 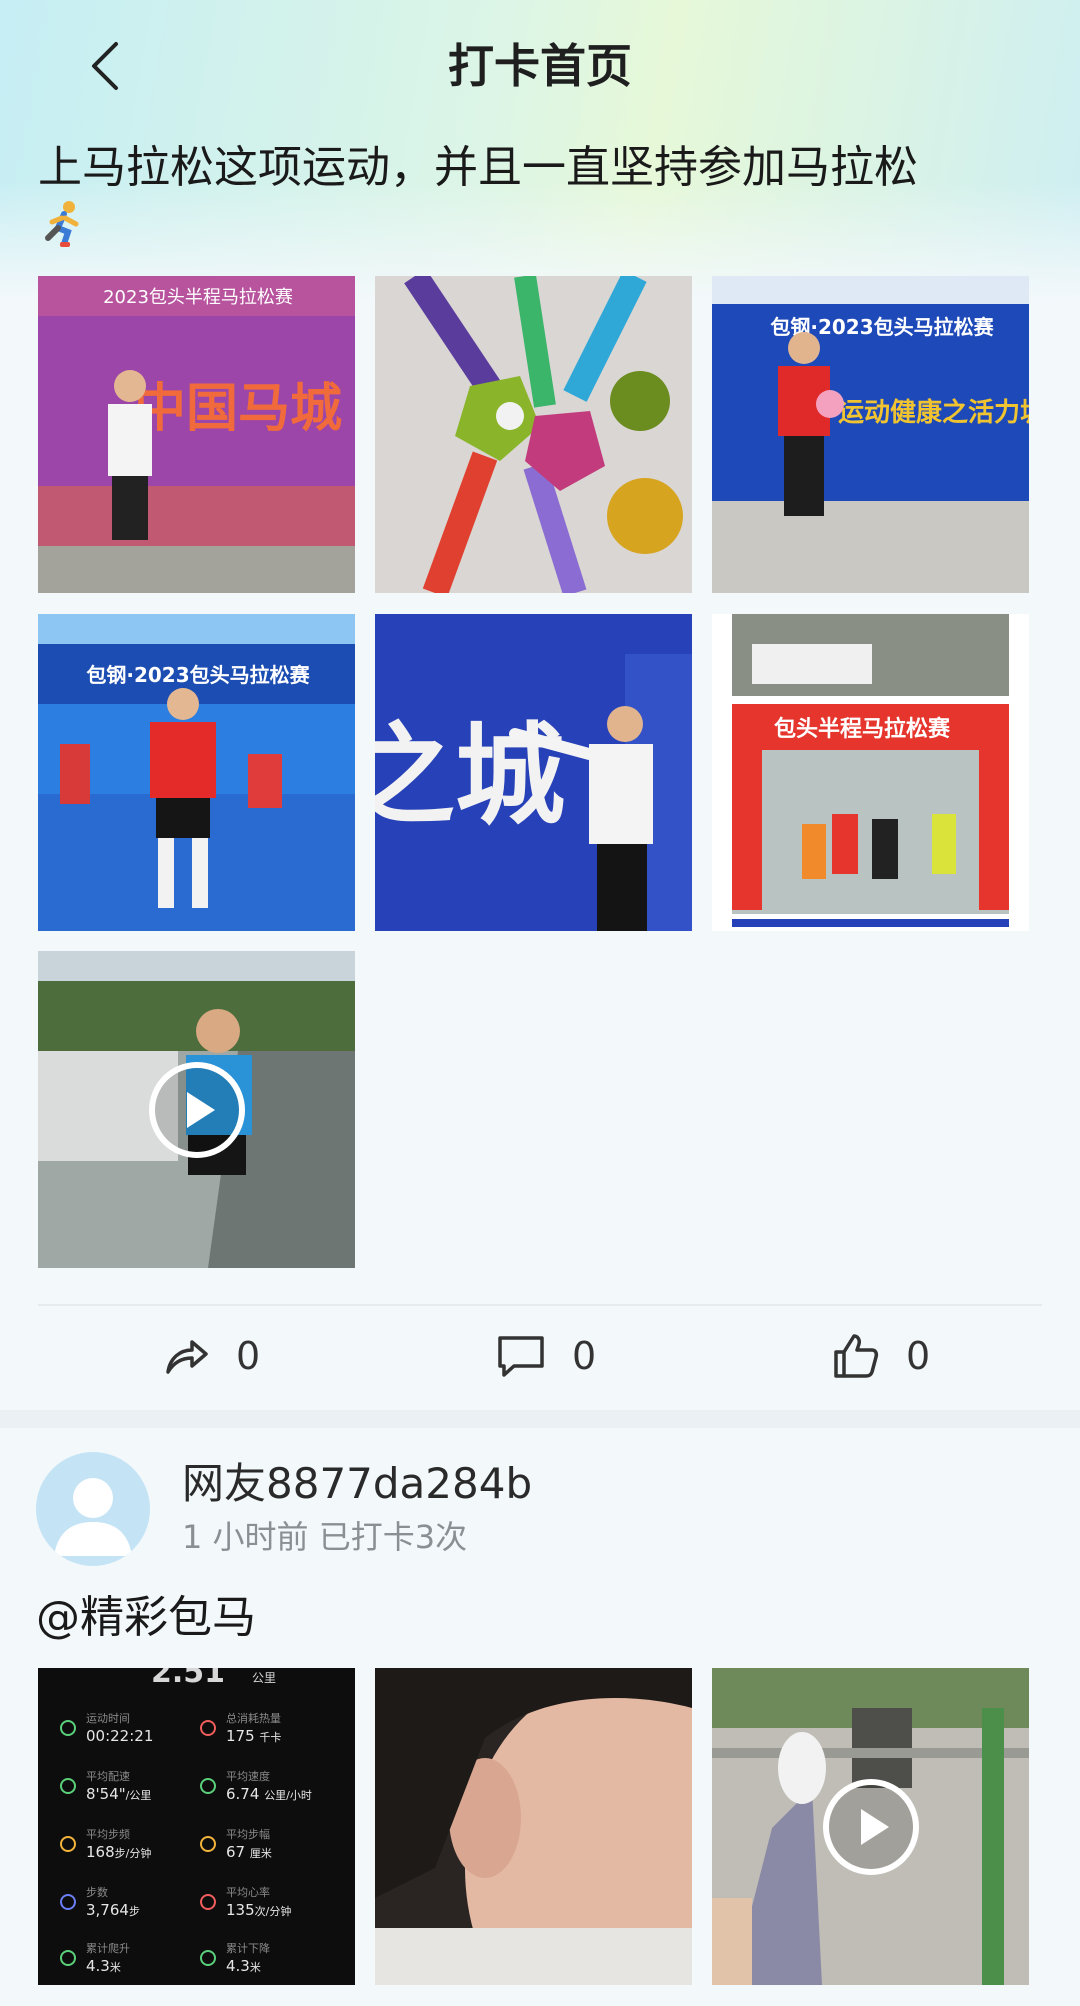 What do you see at coordinates (248, 1356) in the screenshot?
I see `share-count: 0` at bounding box center [248, 1356].